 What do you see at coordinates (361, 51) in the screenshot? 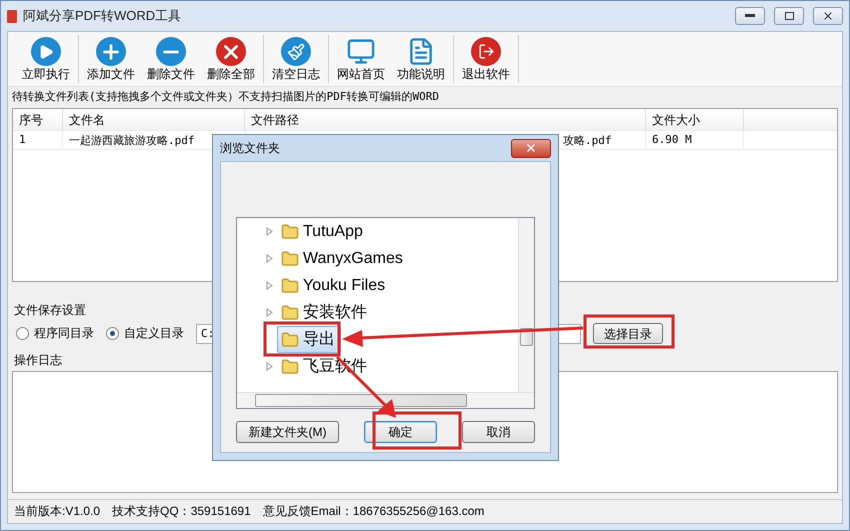
I see `monitor-icon` at bounding box center [361, 51].